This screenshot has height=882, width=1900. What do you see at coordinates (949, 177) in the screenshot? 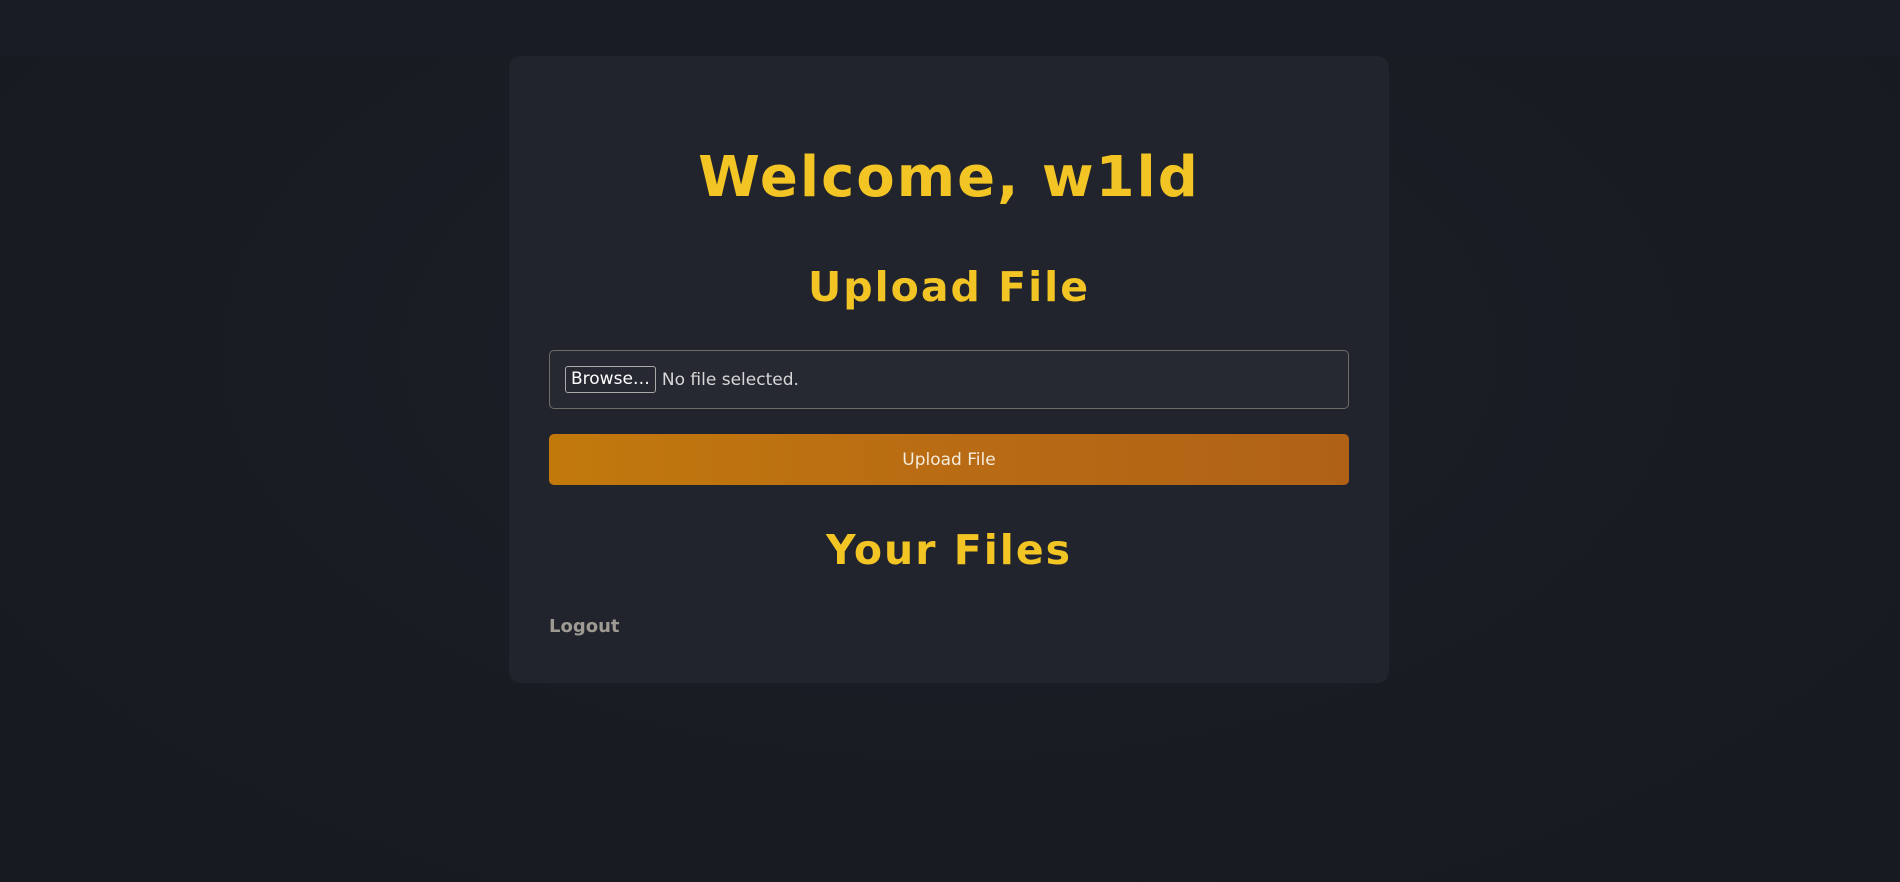
I see `welcome-title: Welcome, w1ld` at bounding box center [949, 177].